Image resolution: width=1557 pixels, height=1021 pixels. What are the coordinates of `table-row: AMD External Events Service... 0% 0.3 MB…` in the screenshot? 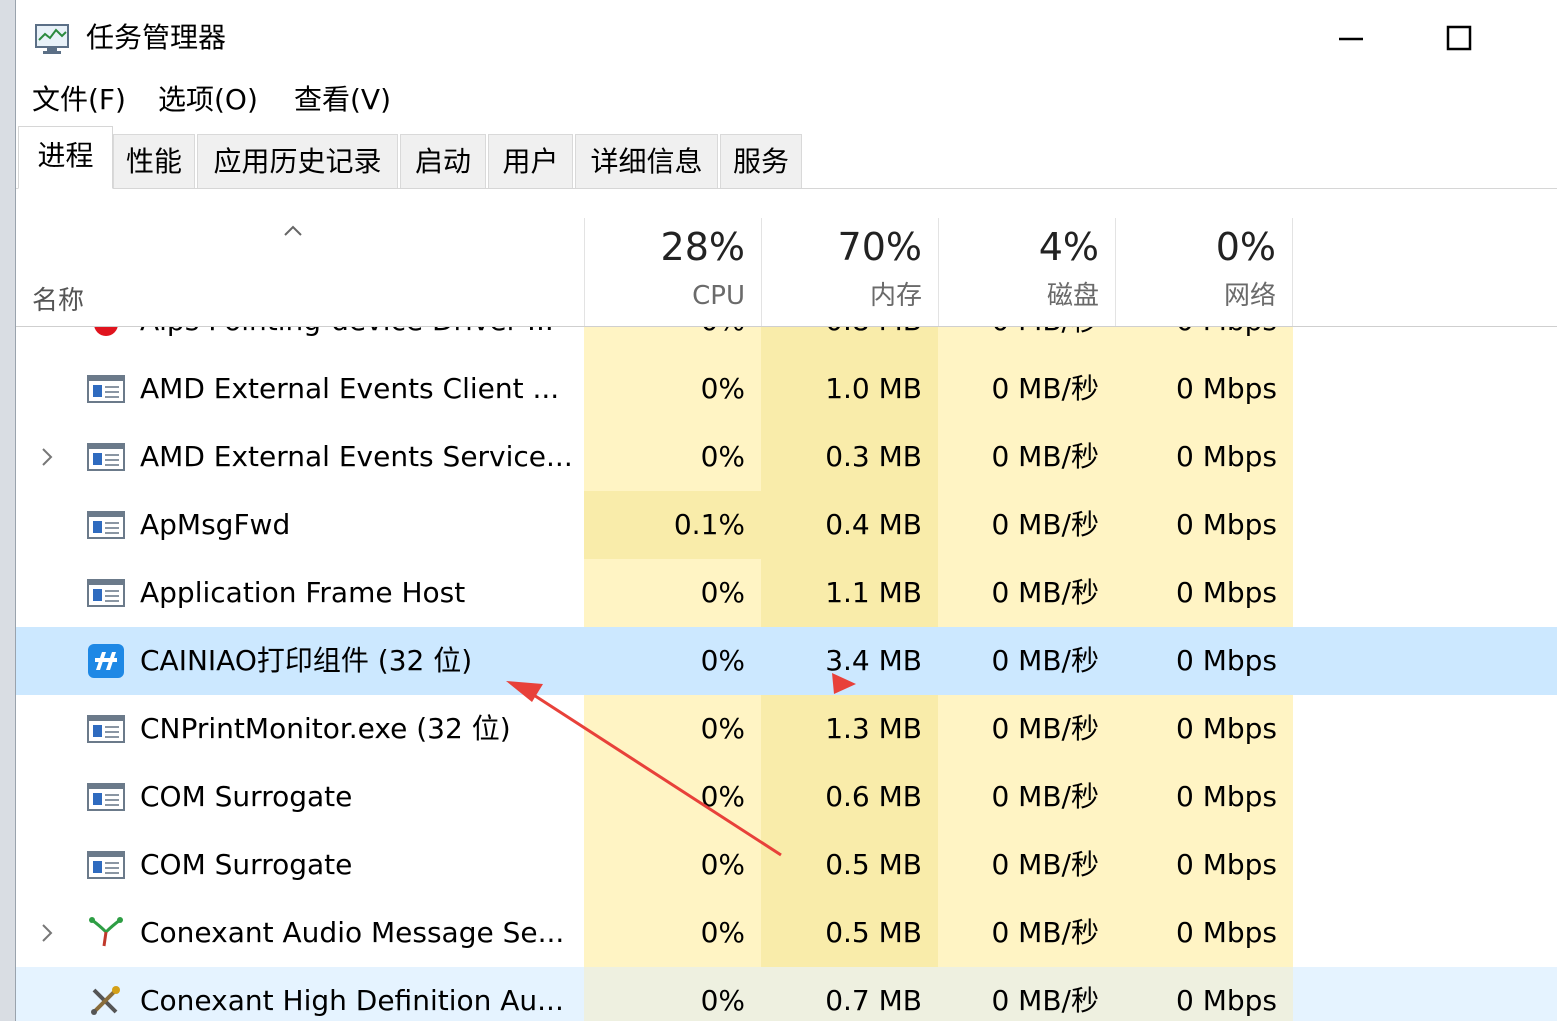 It's located at (786, 457).